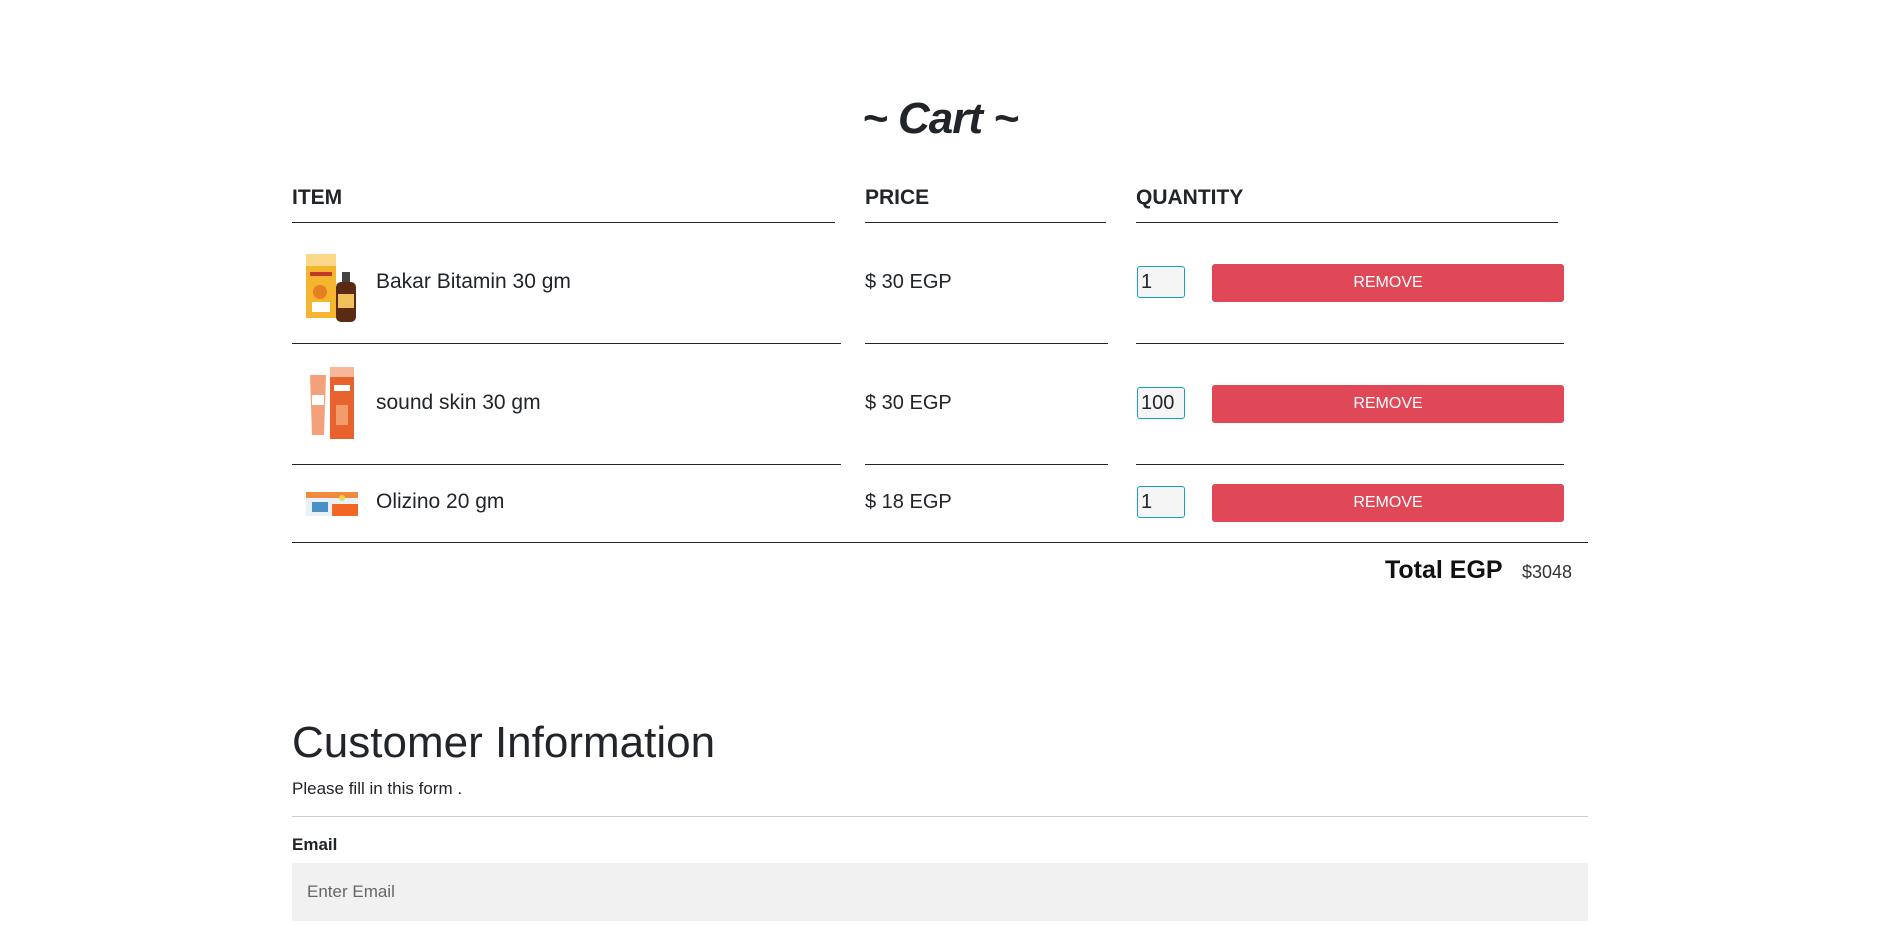  Describe the element at coordinates (985, 222) in the screenshot. I see `header-divider-price` at that location.